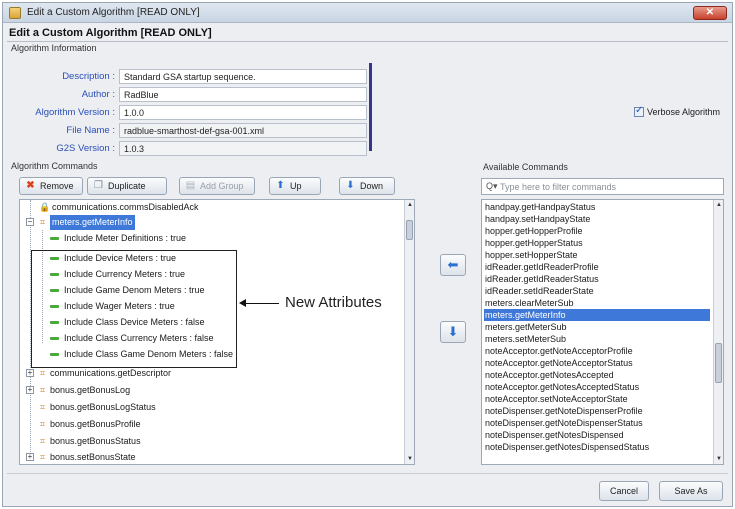 The image size is (735, 509). I want to click on list-item: handpay.getHandpayStatus, so click(597, 207).